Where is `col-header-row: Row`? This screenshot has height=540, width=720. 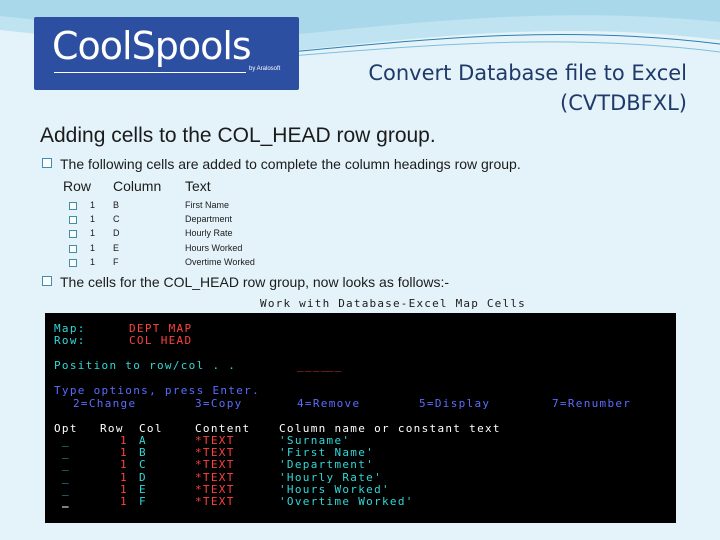
col-header-row: Row is located at coordinates (77, 186).